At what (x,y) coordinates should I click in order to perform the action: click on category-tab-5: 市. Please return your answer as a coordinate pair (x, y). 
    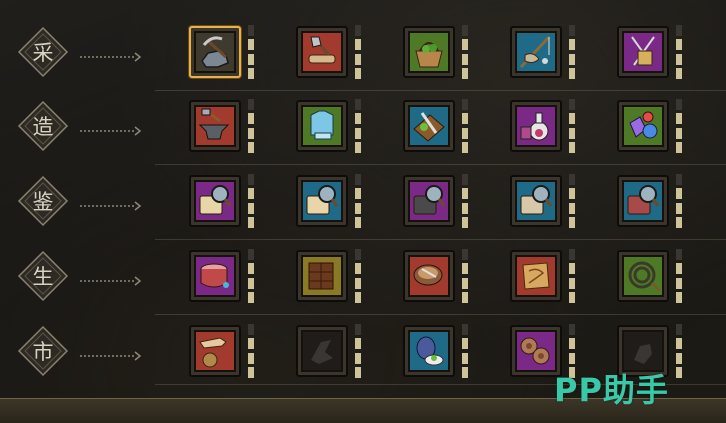
    Looking at the image, I should click on (43, 351).